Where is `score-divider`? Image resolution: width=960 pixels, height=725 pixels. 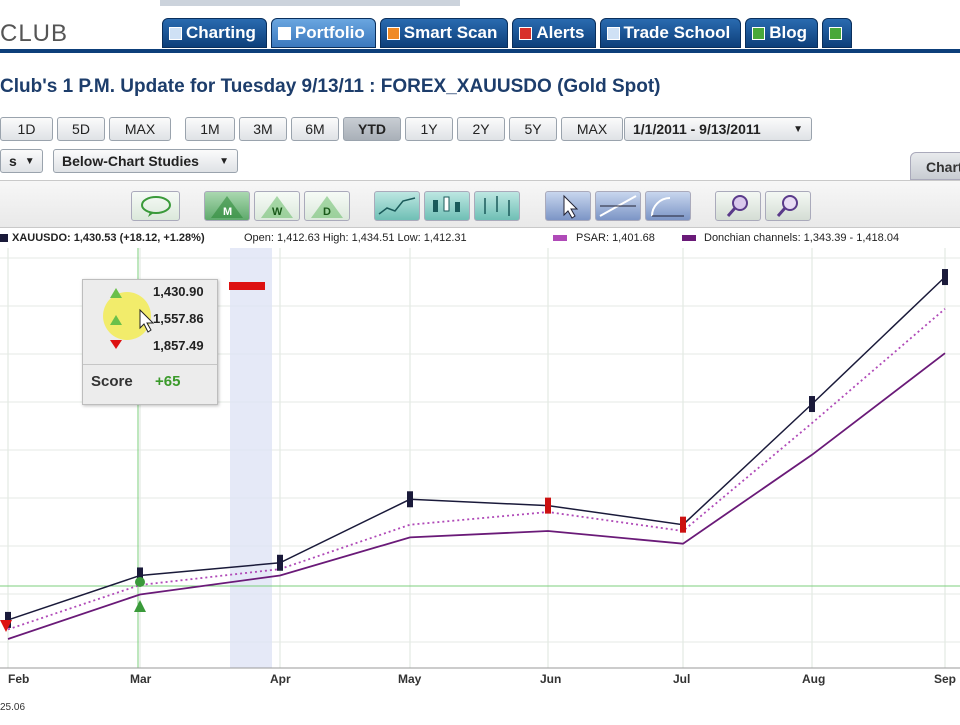
score-divider is located at coordinates (150, 364).